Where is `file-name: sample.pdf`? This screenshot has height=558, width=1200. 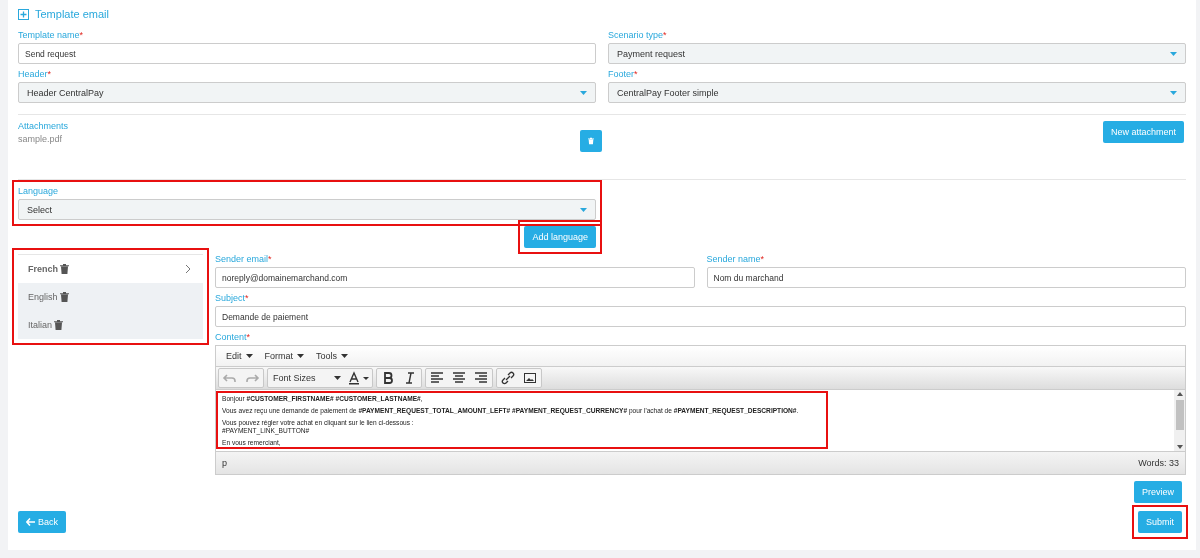 file-name: sample.pdf is located at coordinates (40, 139).